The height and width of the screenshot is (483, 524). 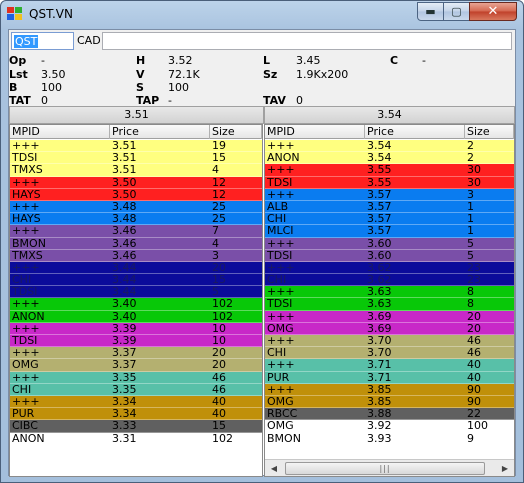 I want to click on ask-row: +++ 3.55 30, so click(x=389, y=170).